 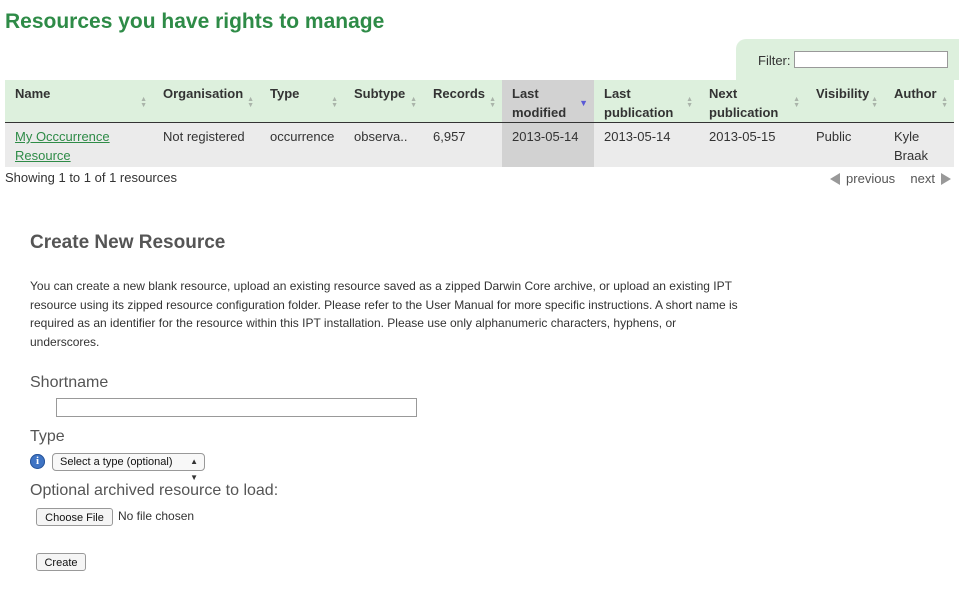 I want to click on column-header-name: Name ▲ ▼, so click(x=79, y=101).